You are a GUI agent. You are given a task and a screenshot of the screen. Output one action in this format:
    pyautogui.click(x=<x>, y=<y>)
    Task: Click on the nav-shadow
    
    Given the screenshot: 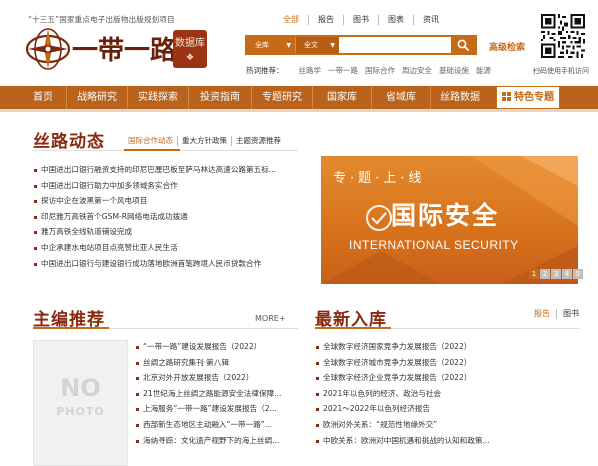 What is the action you would take?
    pyautogui.click(x=299, y=110)
    